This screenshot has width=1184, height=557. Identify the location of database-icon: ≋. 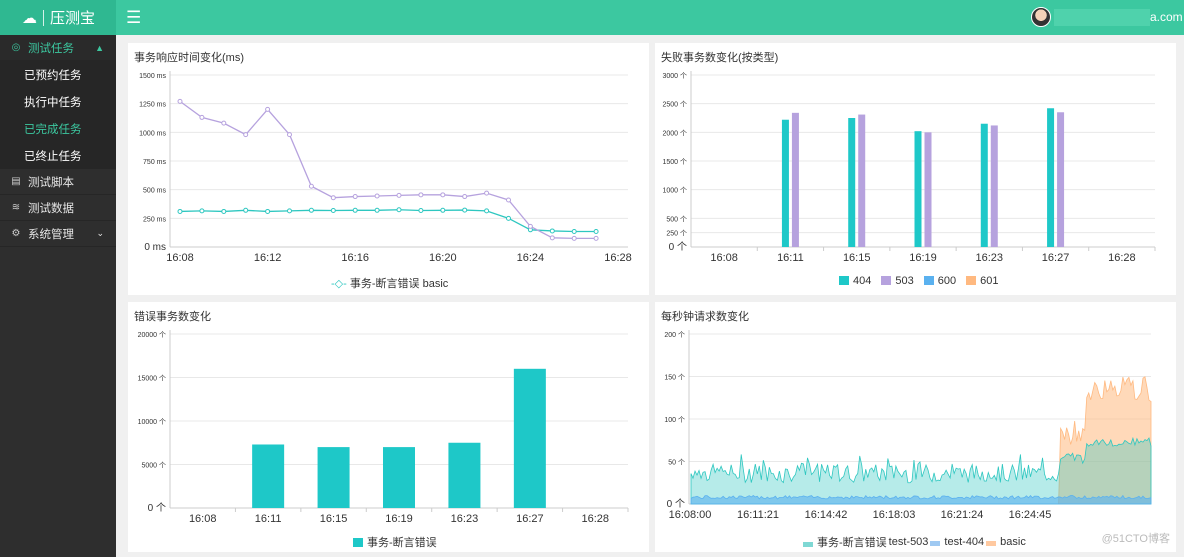
(16, 207).